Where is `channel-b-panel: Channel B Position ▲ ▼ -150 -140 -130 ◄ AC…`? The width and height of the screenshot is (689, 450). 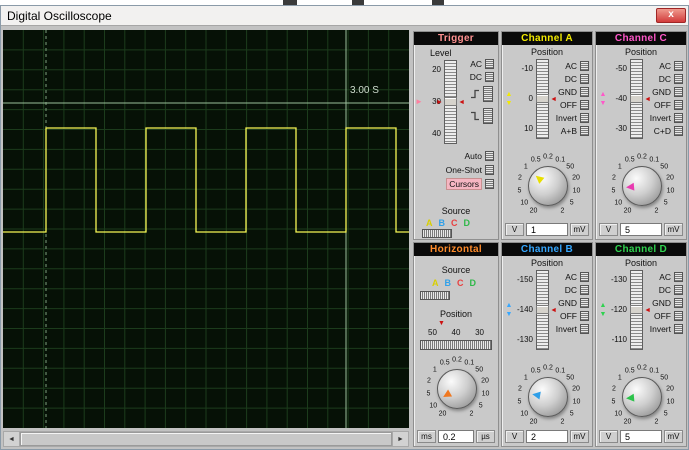
channel-b-panel: Channel B Position ▲ ▼ -150 -140 -130 ◄ AC… is located at coordinates (547, 344).